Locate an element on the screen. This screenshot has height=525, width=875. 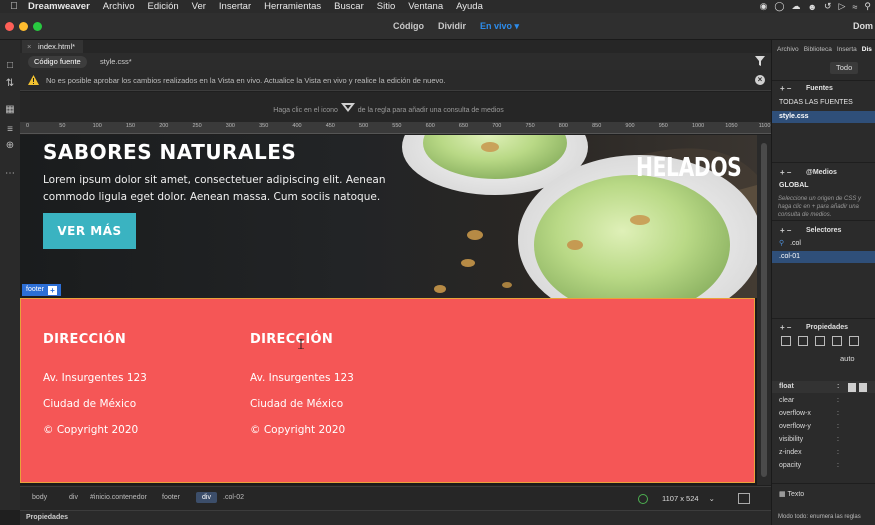
sort-arrows-icon: ⇅ is located at coordinates (10, 84).